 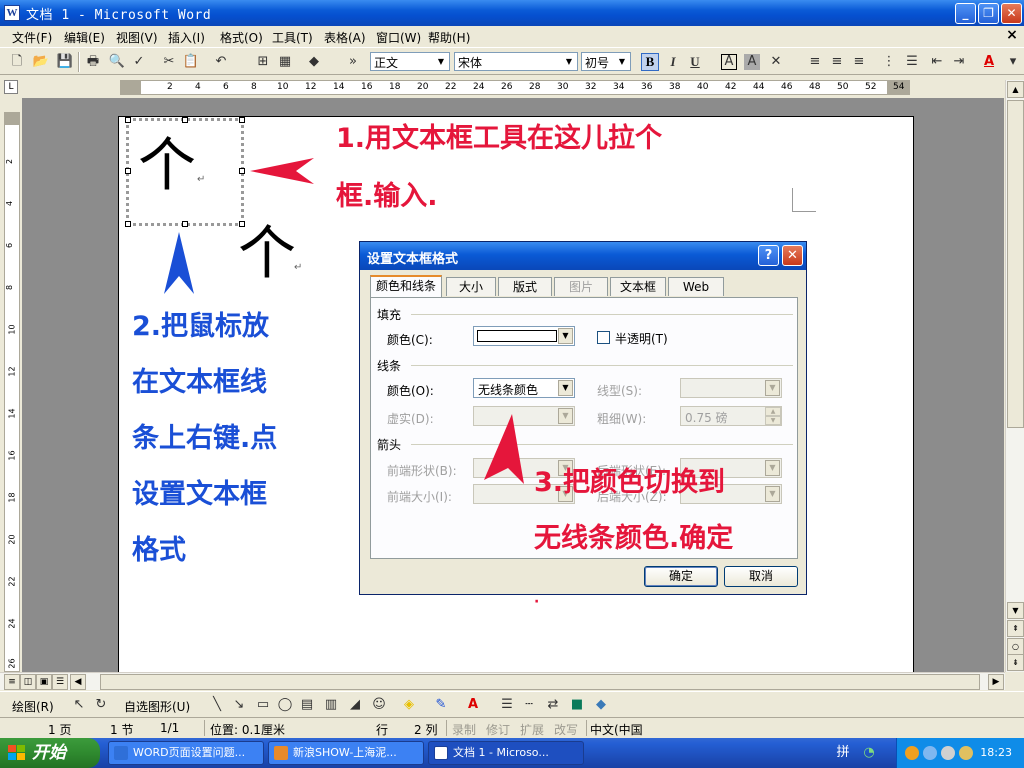 I want to click on status-track: 修订, so click(x=498, y=729).